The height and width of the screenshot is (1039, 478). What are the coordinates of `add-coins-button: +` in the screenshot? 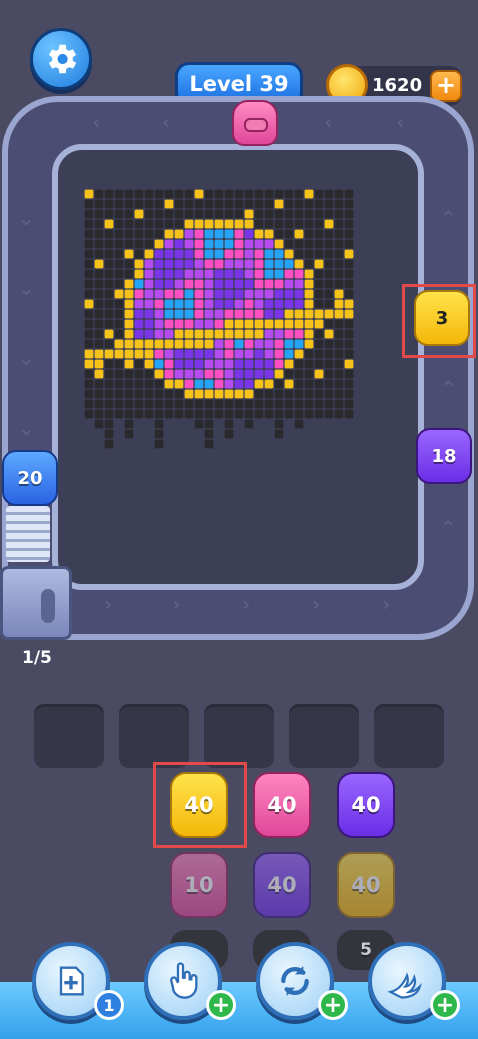 It's located at (446, 86).